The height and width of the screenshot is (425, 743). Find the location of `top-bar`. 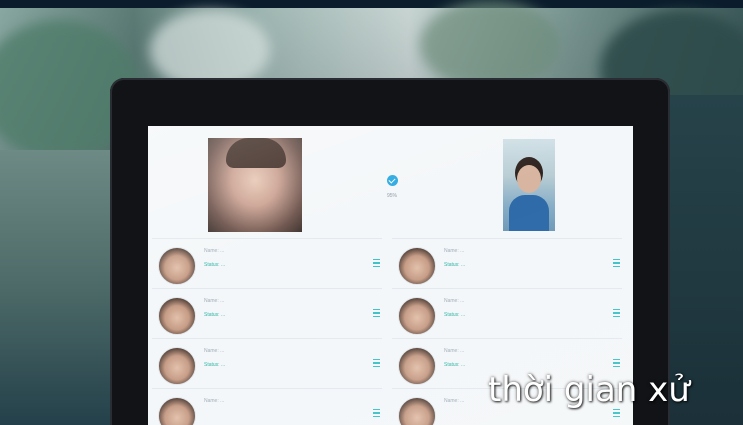

top-bar is located at coordinates (371, 4).